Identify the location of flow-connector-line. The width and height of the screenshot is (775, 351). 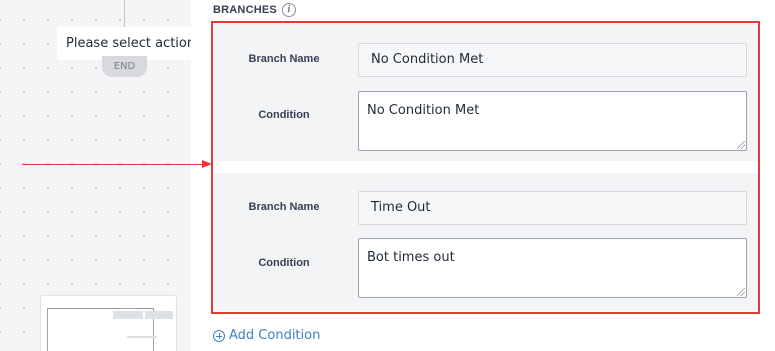
(124, 14).